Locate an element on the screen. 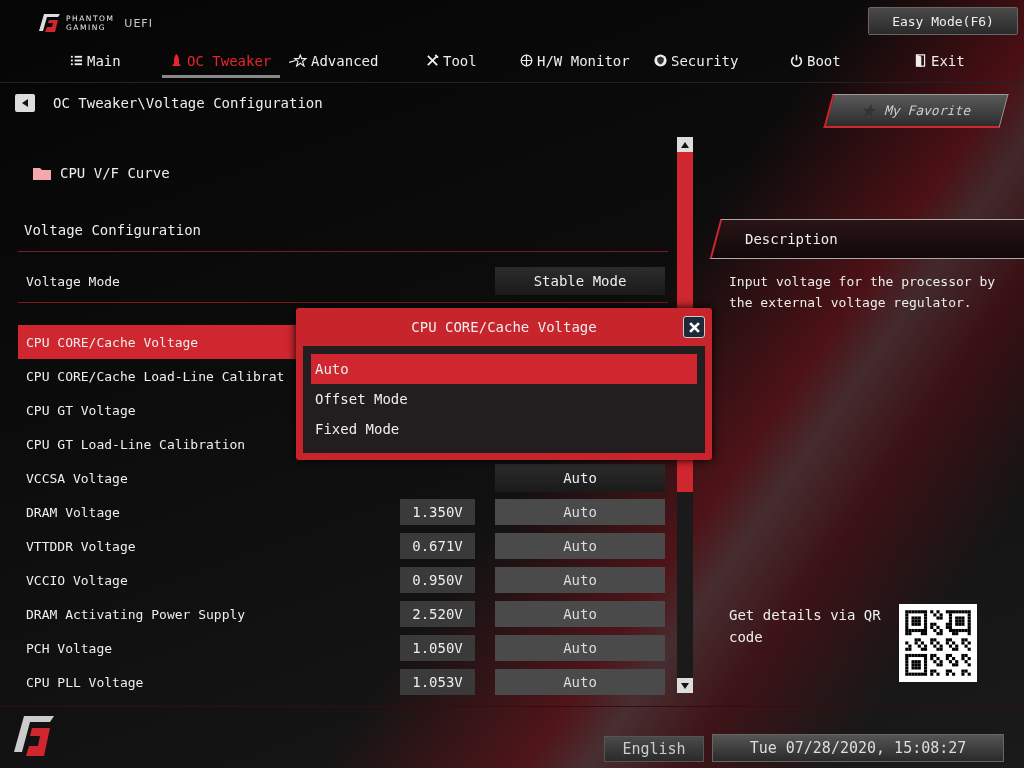 This screenshot has height=768, width=1024. language-button: English is located at coordinates (654, 749).